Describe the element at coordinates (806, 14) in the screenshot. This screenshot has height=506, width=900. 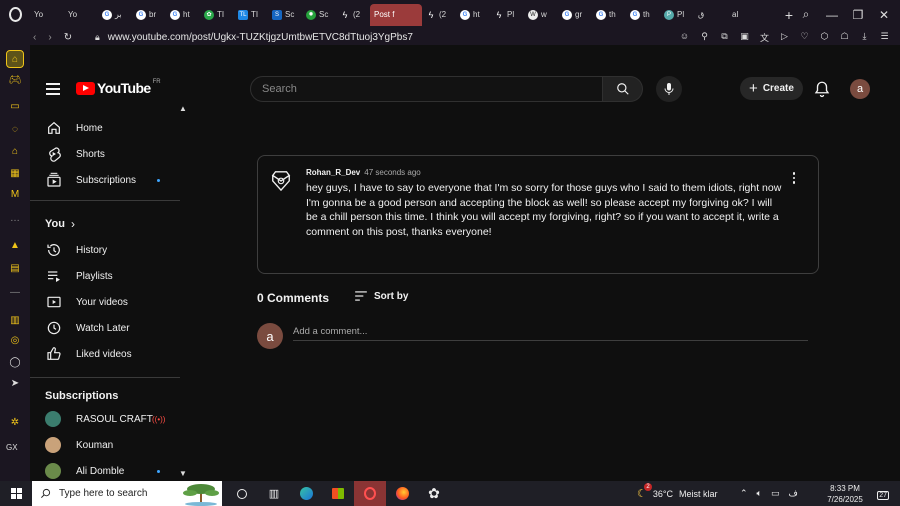
I see `search-tabs-icon: ⌕` at that location.